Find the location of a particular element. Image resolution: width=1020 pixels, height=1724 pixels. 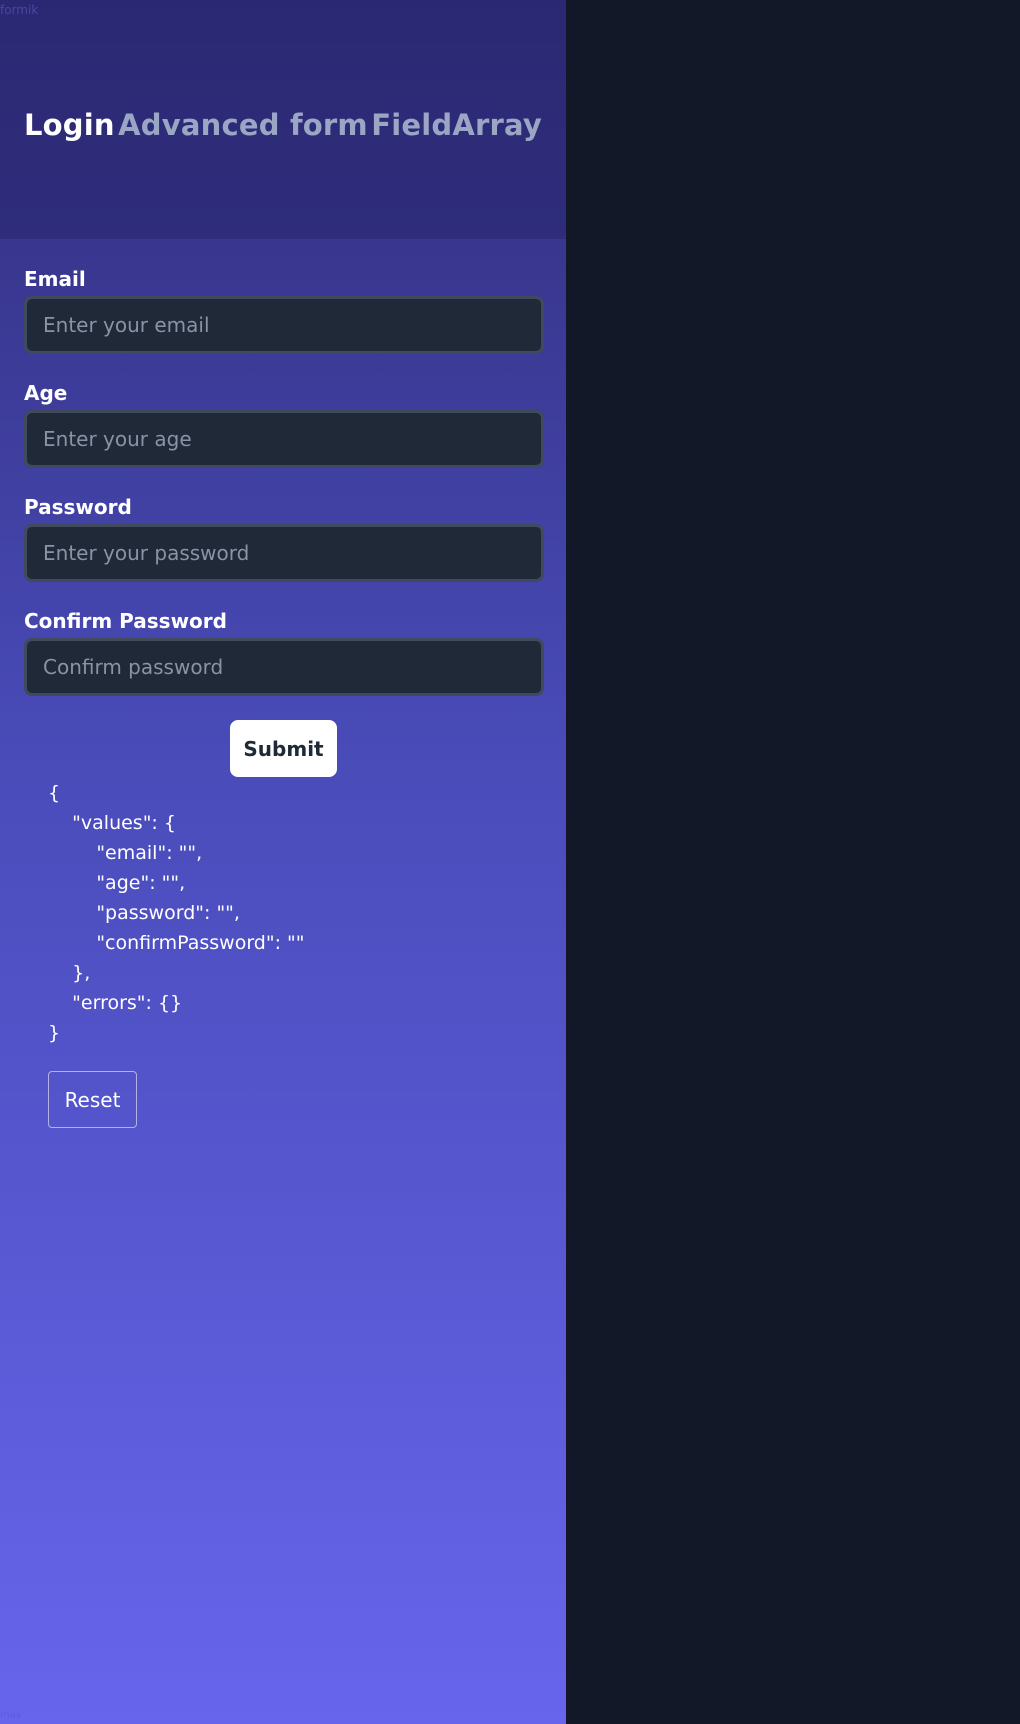

email-field-group: Email is located at coordinates (284, 308).